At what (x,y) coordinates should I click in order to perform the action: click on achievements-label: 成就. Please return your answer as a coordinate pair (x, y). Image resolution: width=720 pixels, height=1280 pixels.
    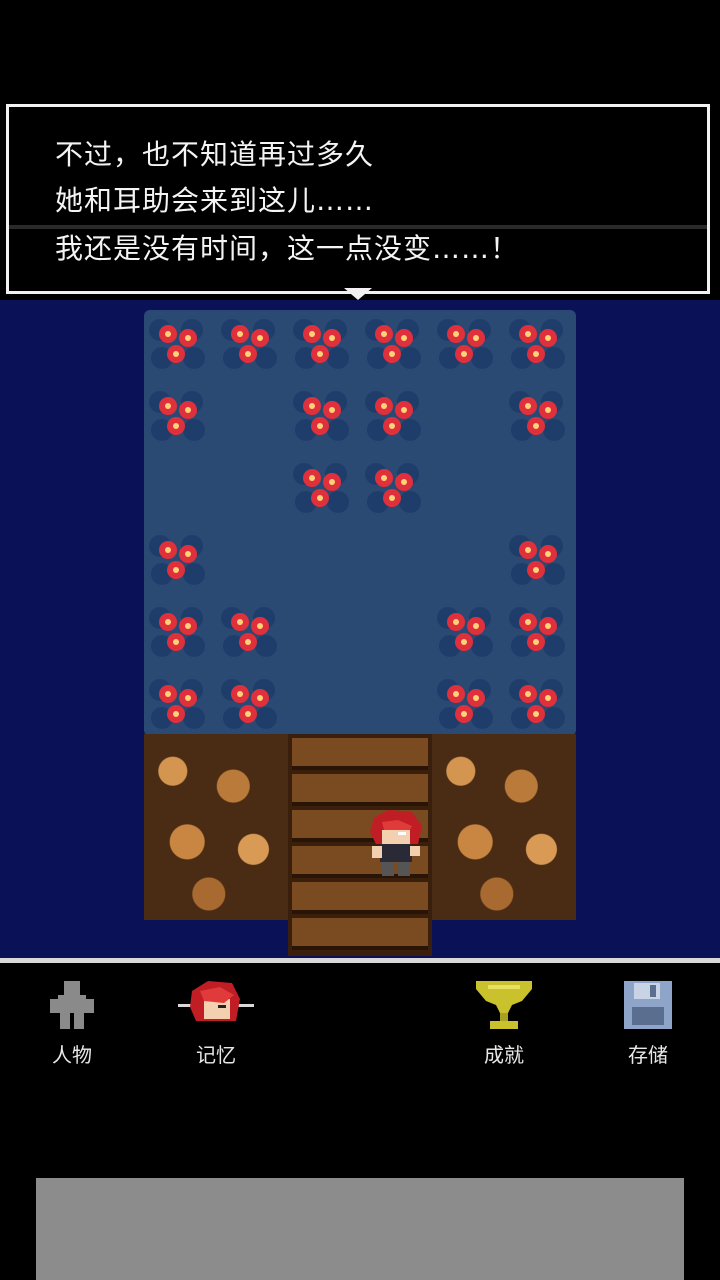
    Looking at the image, I should click on (504, 1055).